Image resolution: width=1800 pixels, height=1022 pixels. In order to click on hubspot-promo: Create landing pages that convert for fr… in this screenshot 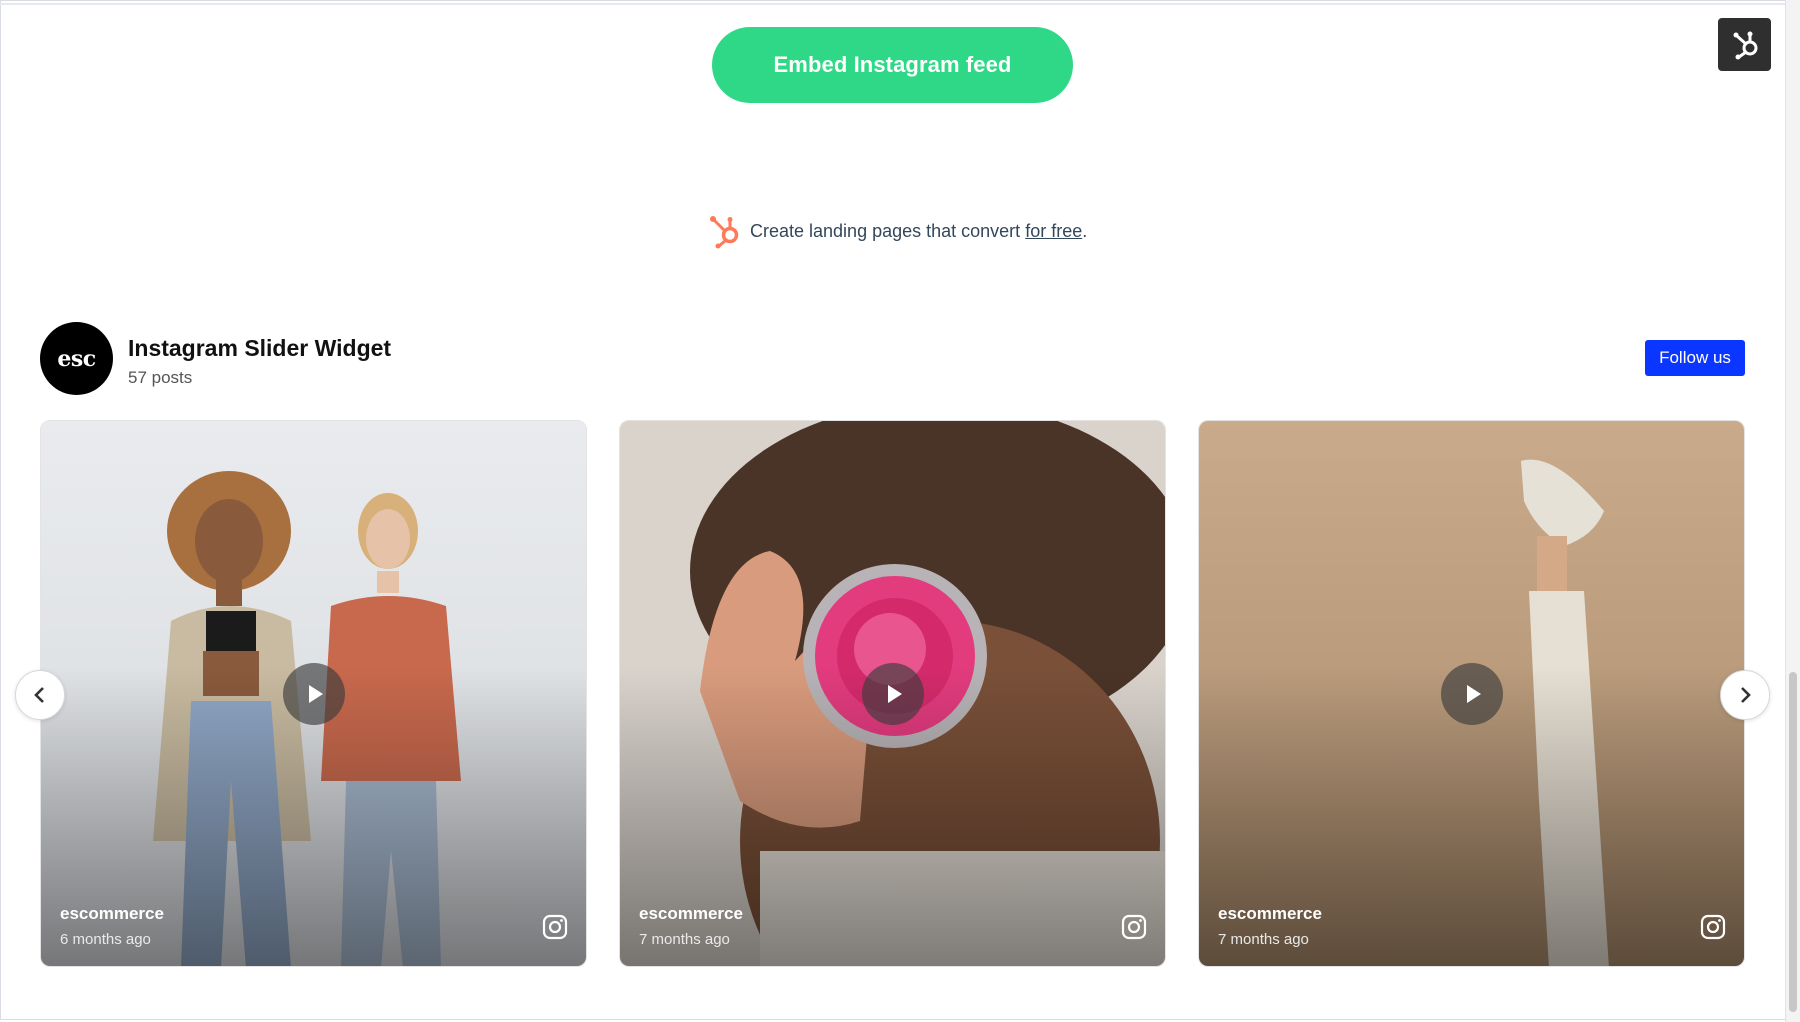, I will do `click(897, 231)`.